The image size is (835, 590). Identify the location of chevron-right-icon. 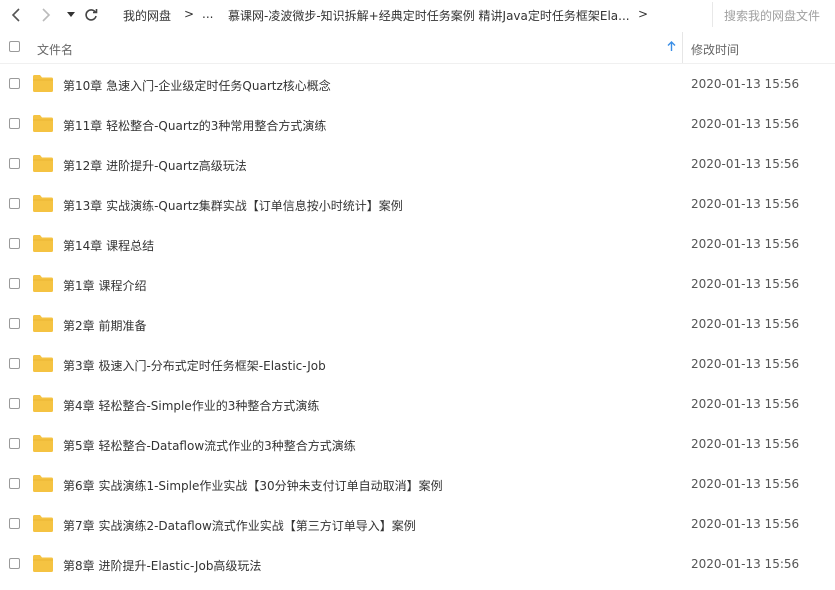
(46, 15).